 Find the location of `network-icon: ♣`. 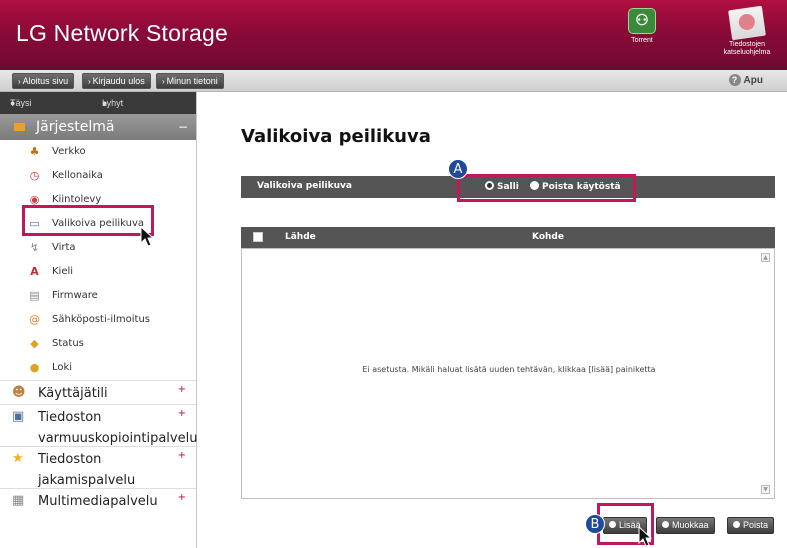

network-icon: ♣ is located at coordinates (34, 151).